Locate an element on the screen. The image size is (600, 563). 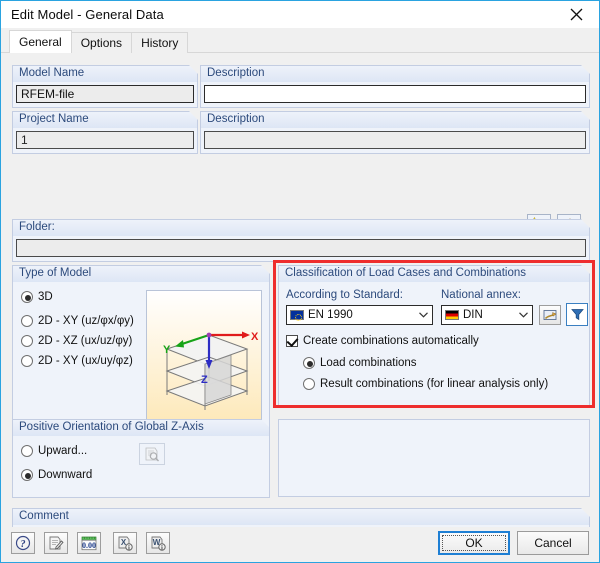
create-combinations-checkbox: Create combinations automatically is located at coordinates (382, 341).